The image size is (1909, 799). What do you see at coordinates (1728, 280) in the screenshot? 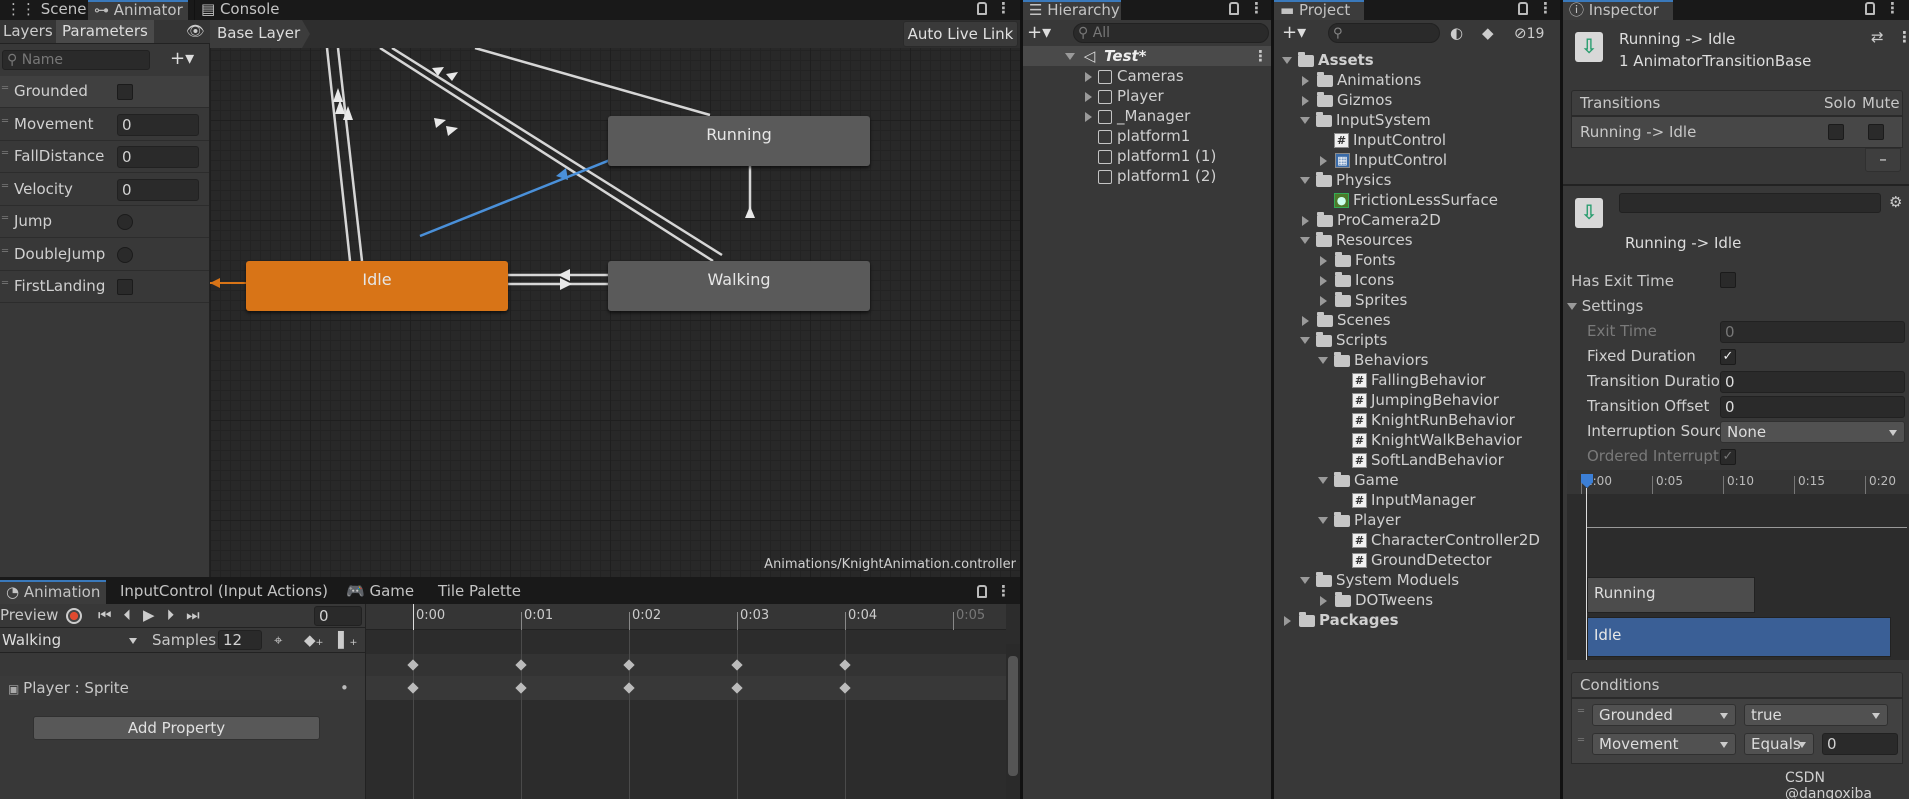
I see `has-exit-time-checkbox` at bounding box center [1728, 280].